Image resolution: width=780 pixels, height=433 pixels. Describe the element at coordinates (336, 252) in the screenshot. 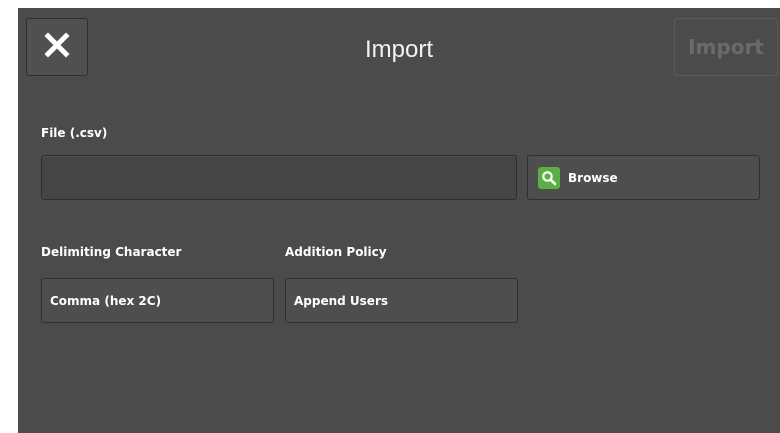

I see `policy-label: Addition Policy` at that location.